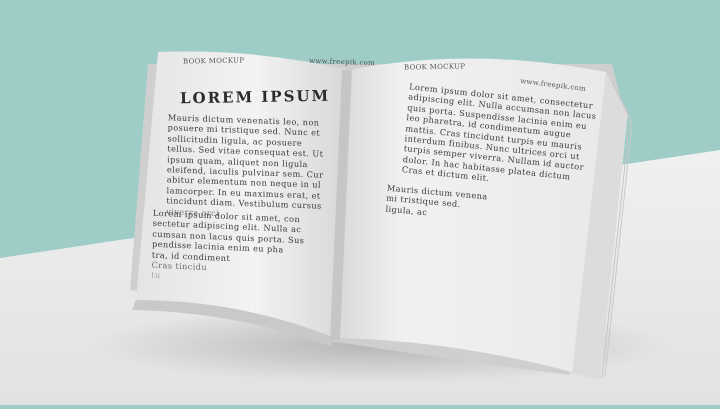 The image size is (720, 409). What do you see at coordinates (213, 61) in the screenshot?
I see `left-header-label: BOOK MOCKUP` at bounding box center [213, 61].